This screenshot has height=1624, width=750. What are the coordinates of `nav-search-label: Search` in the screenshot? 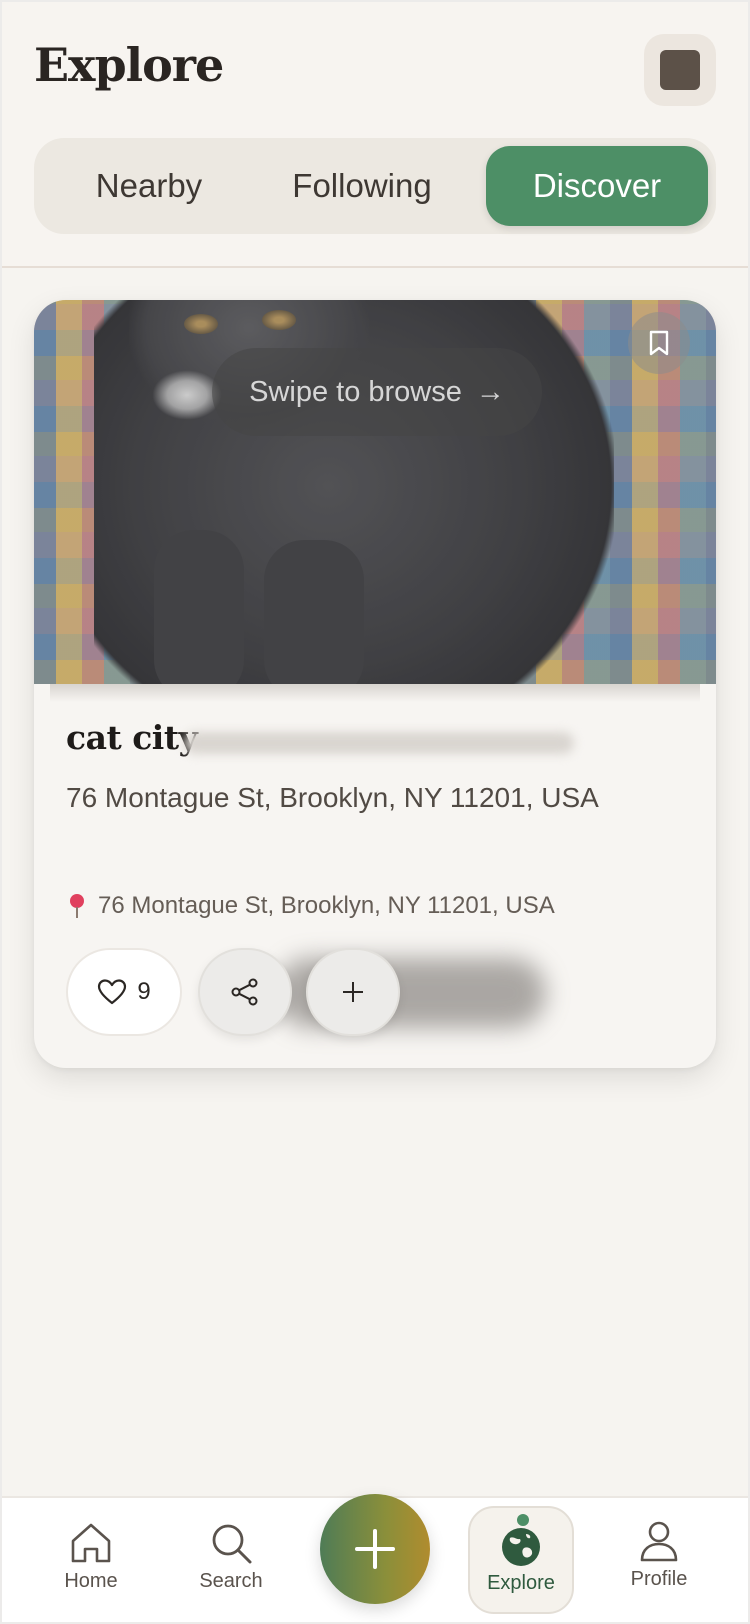 It's located at (231, 1581).